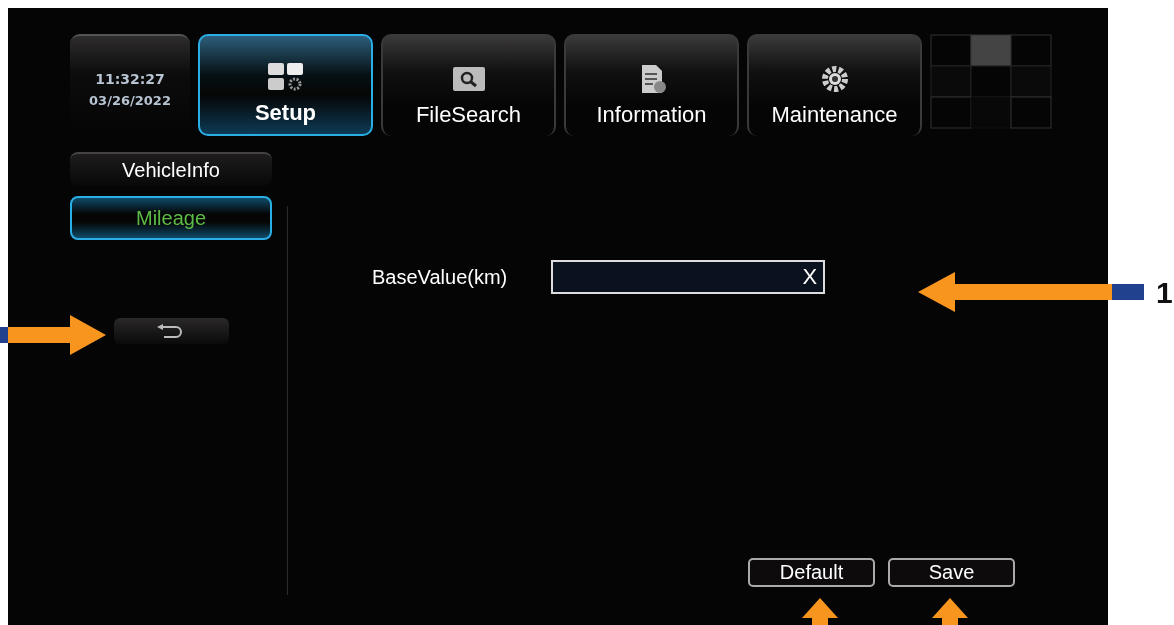 This screenshot has width=1174, height=625. What do you see at coordinates (130, 100) in the screenshot?
I see `clock-date: 03/26/2022` at bounding box center [130, 100].